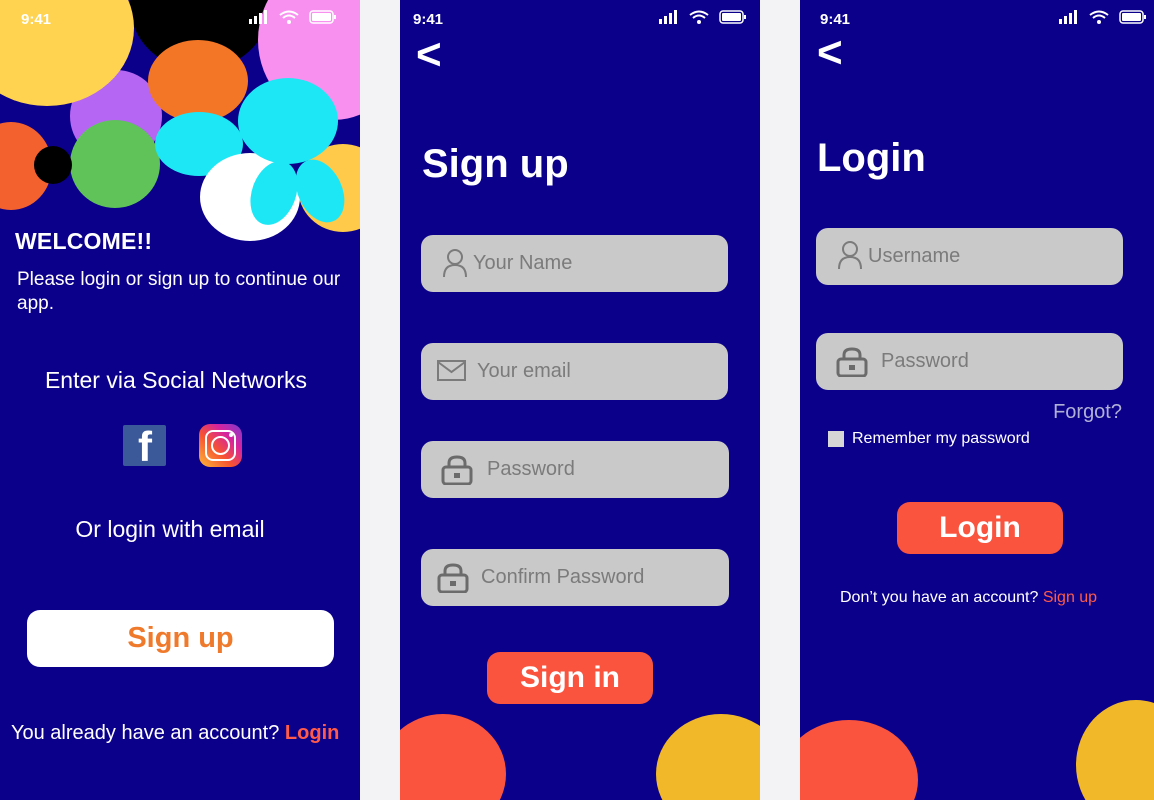 The image size is (1154, 800). What do you see at coordinates (312, 733) in the screenshot?
I see `login-link: Login` at bounding box center [312, 733].